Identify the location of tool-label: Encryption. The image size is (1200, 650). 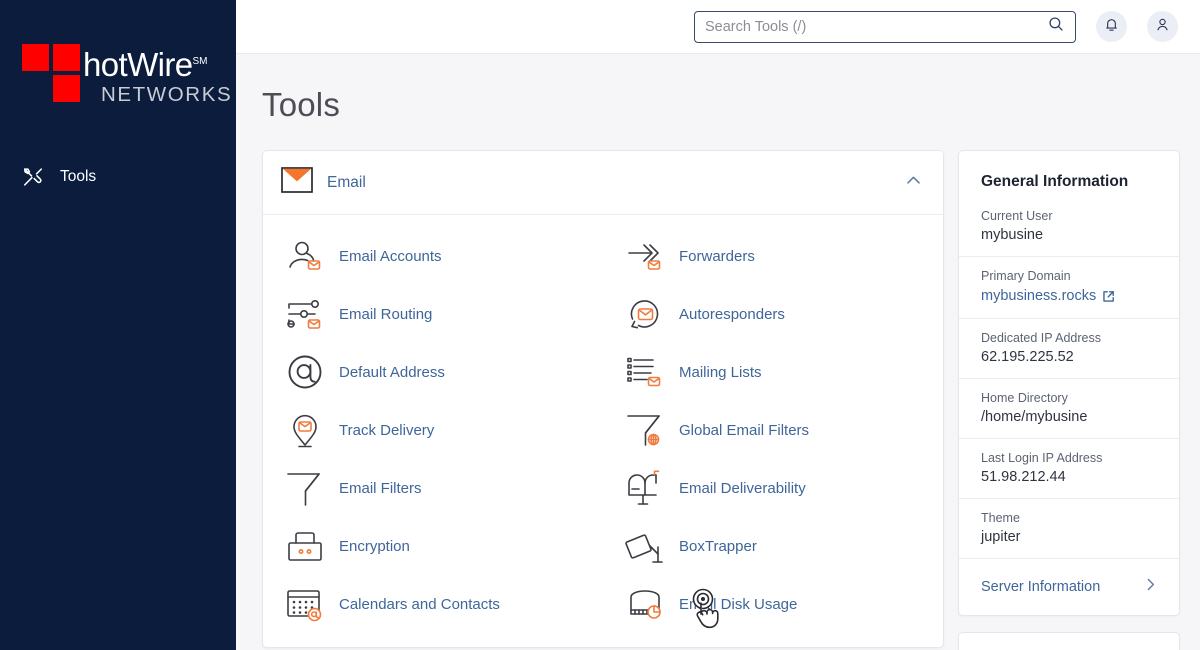
(374, 546).